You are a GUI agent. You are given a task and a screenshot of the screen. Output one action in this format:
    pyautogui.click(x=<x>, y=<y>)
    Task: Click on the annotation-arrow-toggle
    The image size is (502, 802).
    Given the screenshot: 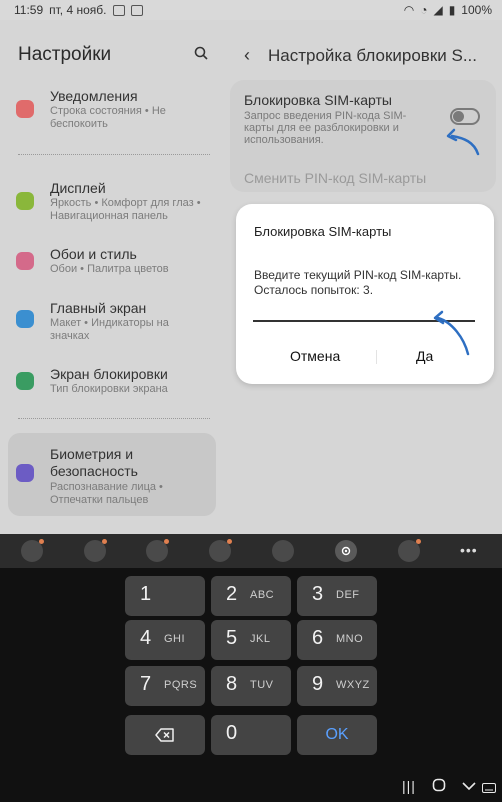 What is the action you would take?
    pyautogui.click(x=463, y=142)
    